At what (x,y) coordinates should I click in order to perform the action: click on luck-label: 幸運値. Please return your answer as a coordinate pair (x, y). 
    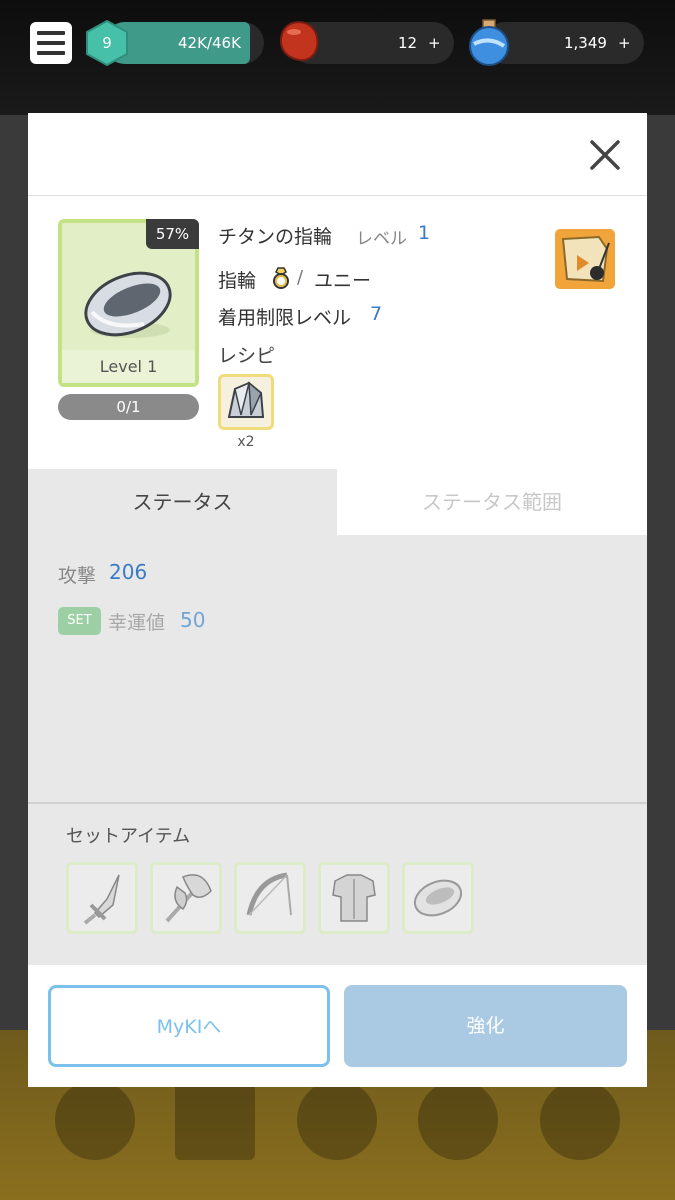
    Looking at the image, I should click on (137, 623).